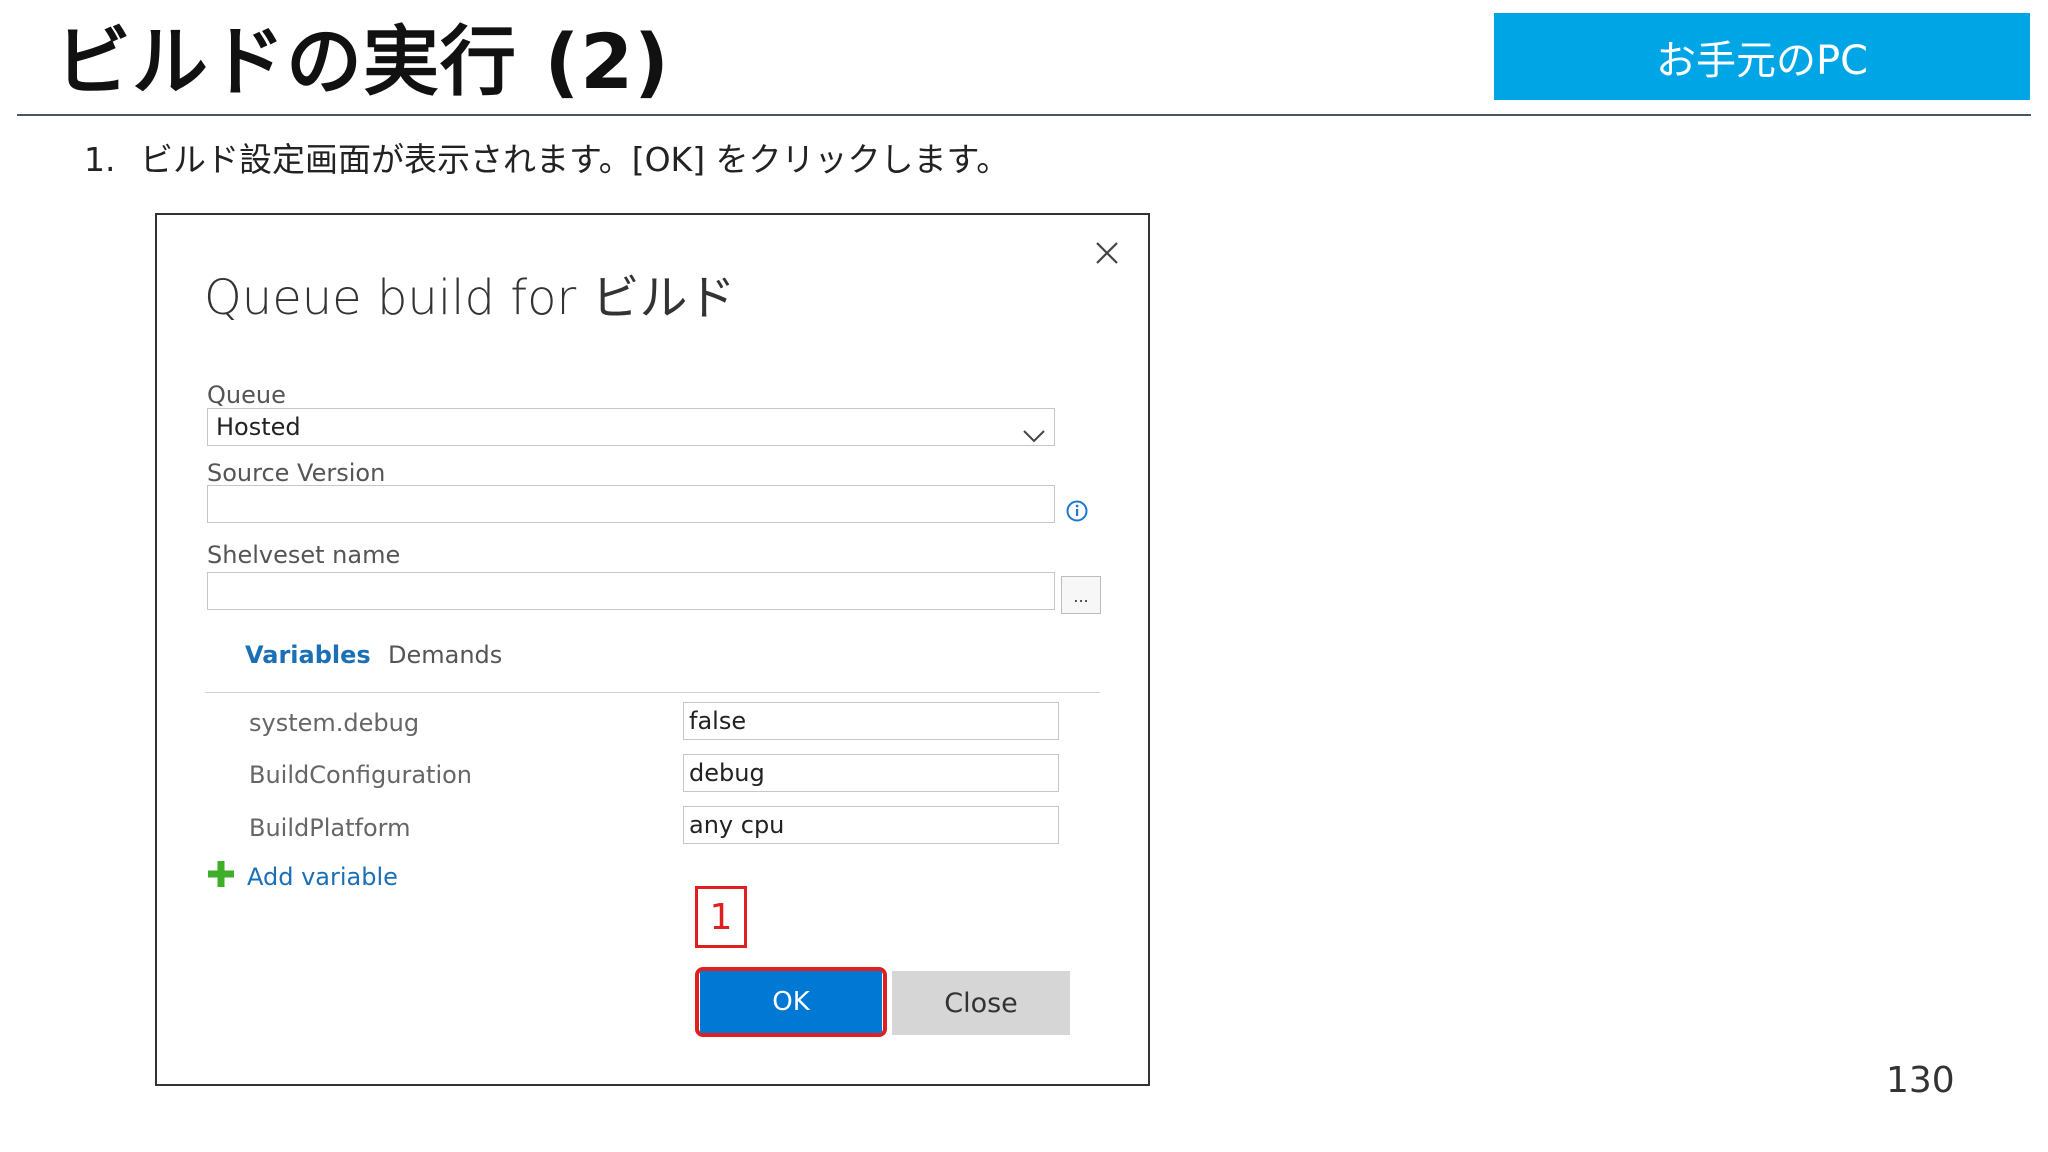  I want to click on title-divider, so click(1024, 115).